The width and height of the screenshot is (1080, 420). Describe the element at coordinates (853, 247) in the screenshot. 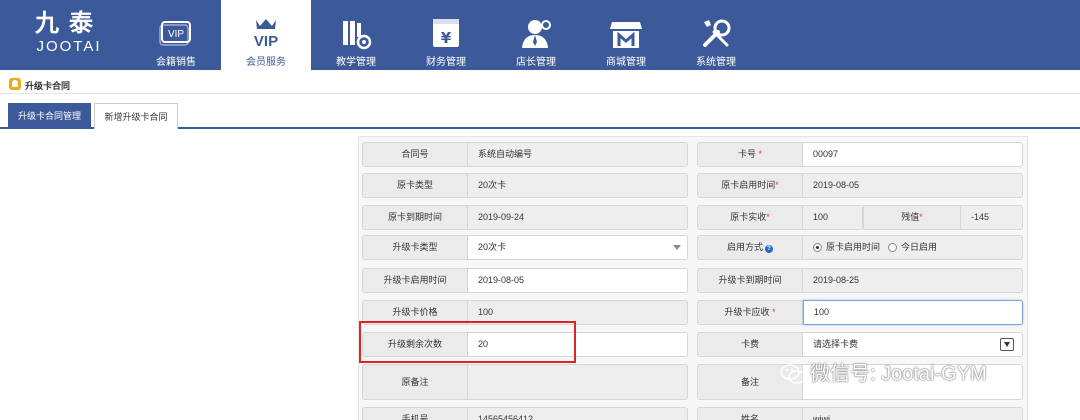

I see `radio-orig-start-label: 原卡启用时间` at that location.